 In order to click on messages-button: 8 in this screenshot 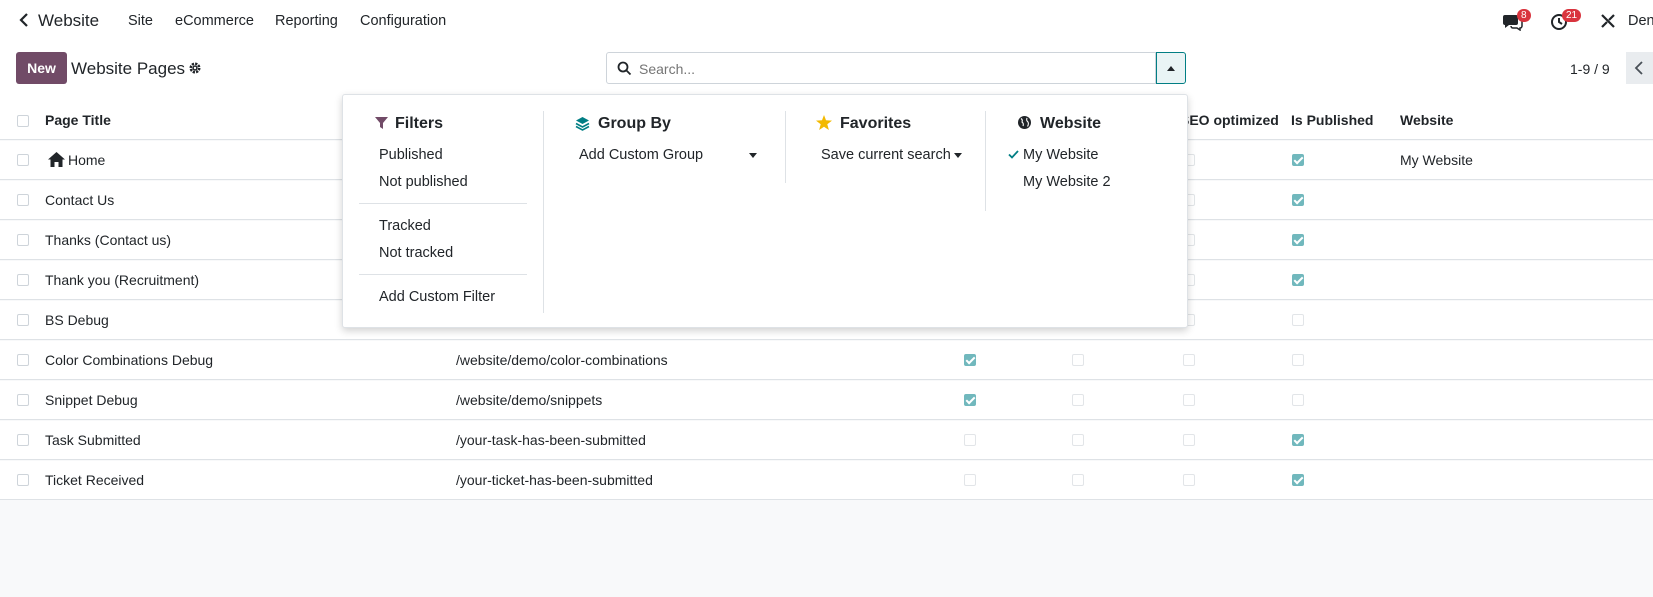, I will do `click(1517, 20)`.